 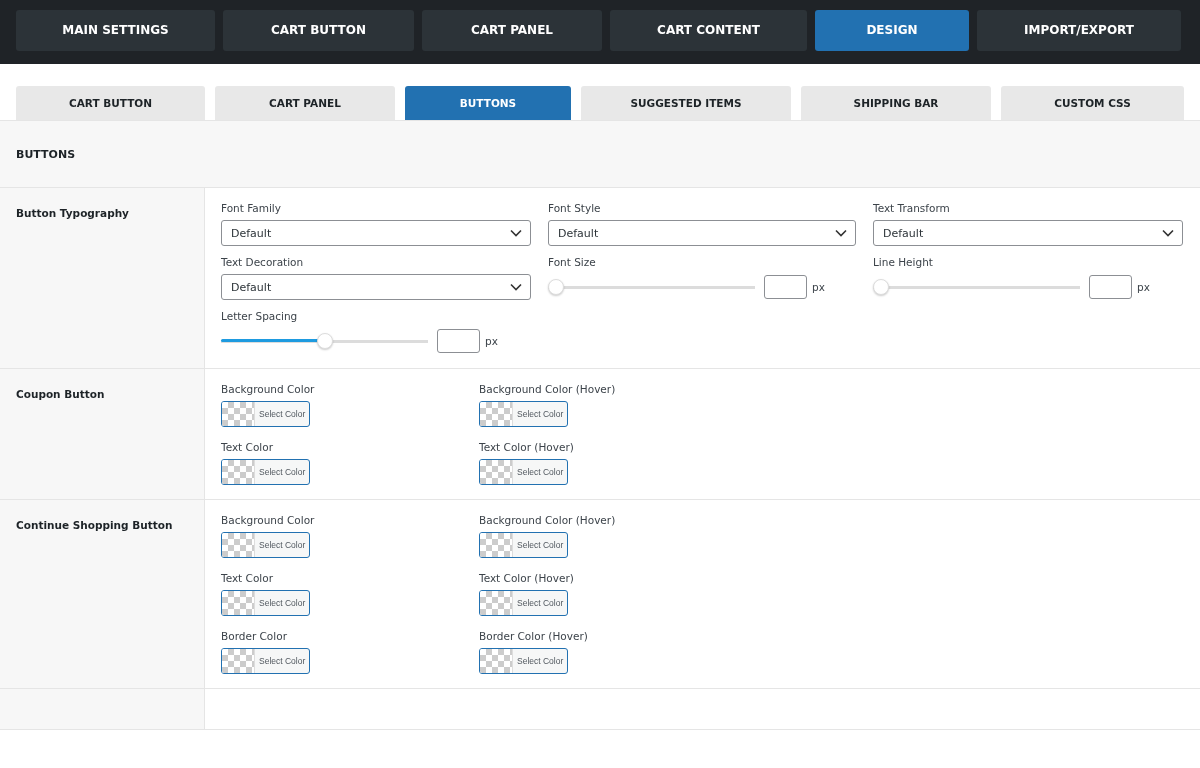 I want to click on main-tab: MAIN SETTINGS, so click(x=115, y=30).